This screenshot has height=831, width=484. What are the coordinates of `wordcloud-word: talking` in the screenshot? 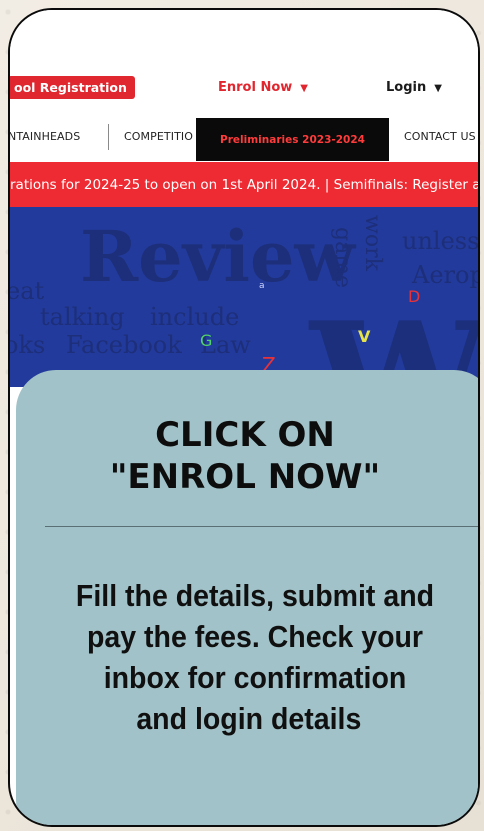 It's located at (82, 317).